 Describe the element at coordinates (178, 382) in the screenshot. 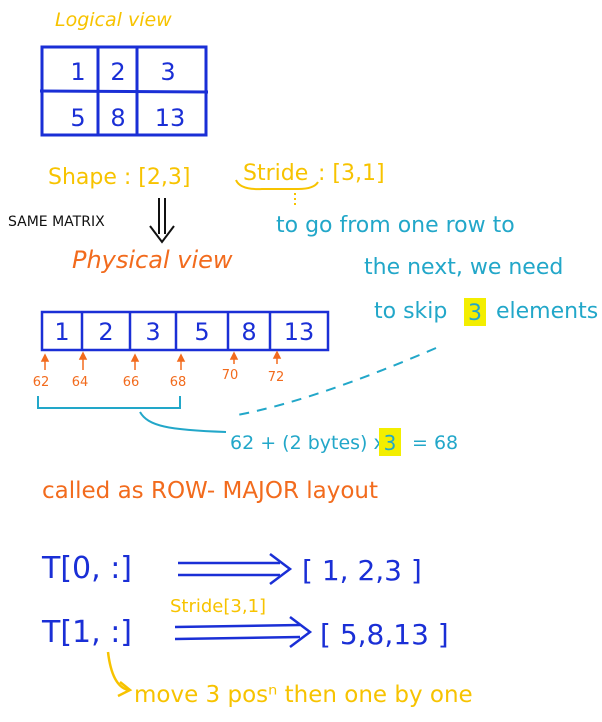

I see `memory-address: 68` at that location.